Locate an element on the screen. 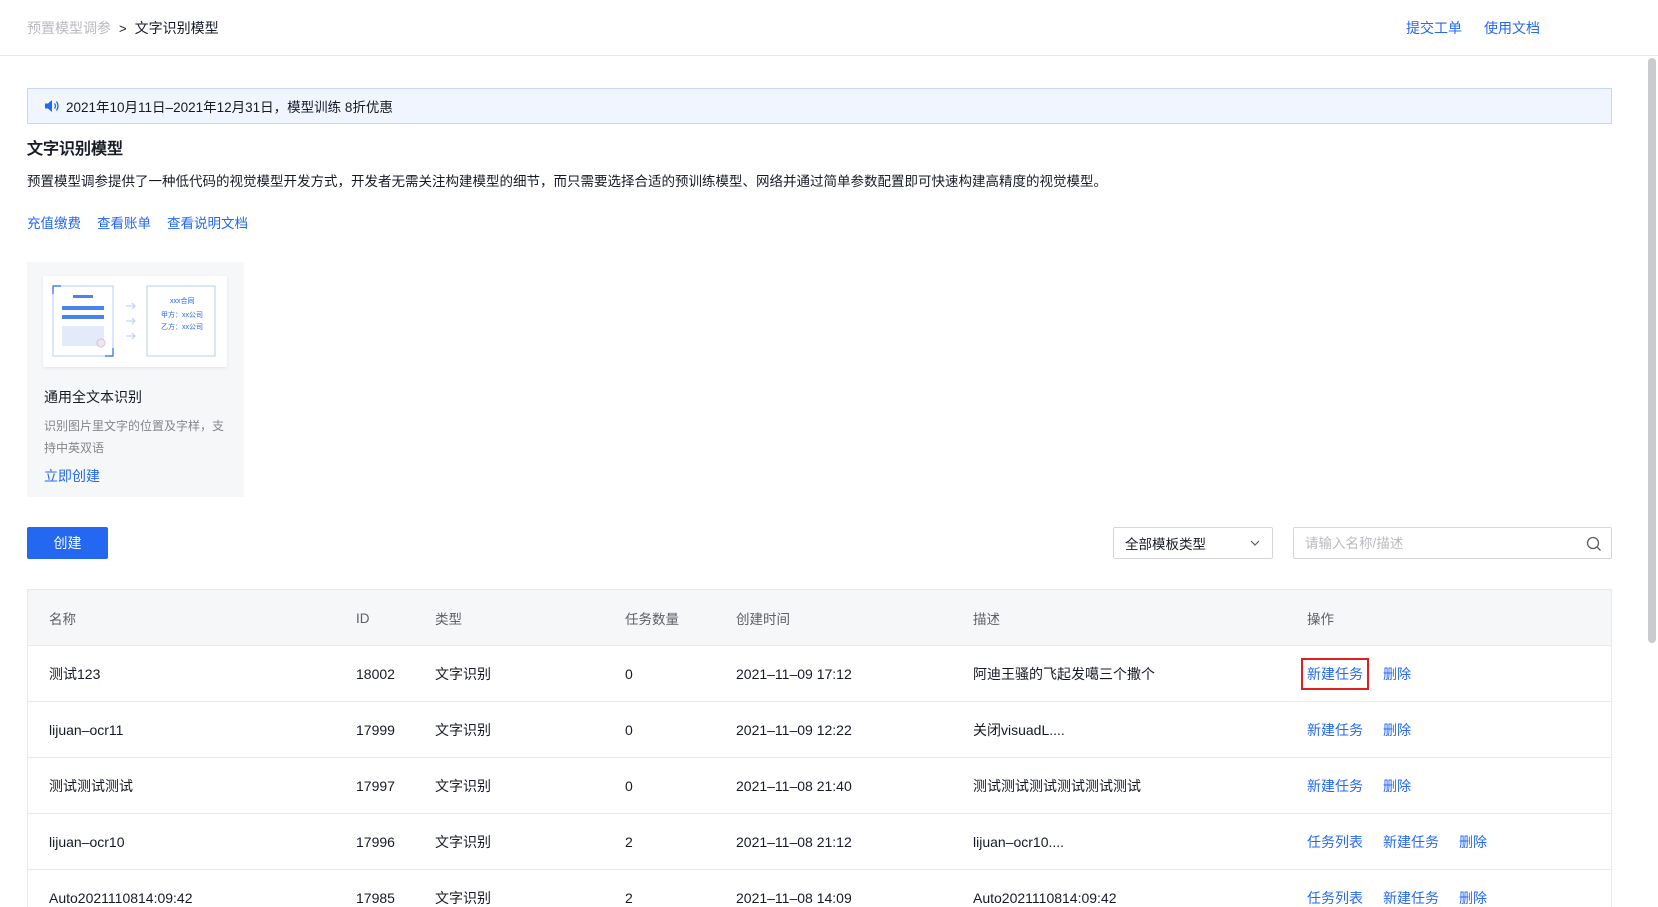  cell-name: lijuan–ocr11 is located at coordinates (86, 730).